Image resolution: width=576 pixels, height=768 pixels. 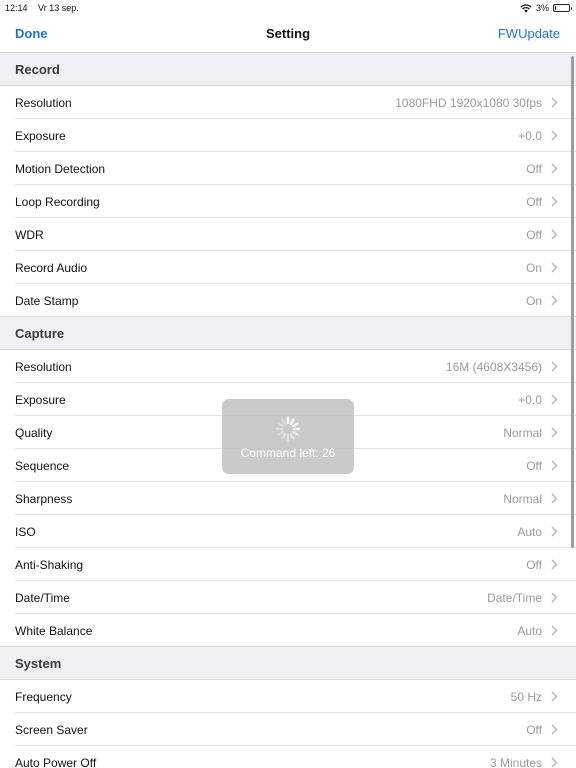 I want to click on status-time: 12:14, so click(x=16, y=8).